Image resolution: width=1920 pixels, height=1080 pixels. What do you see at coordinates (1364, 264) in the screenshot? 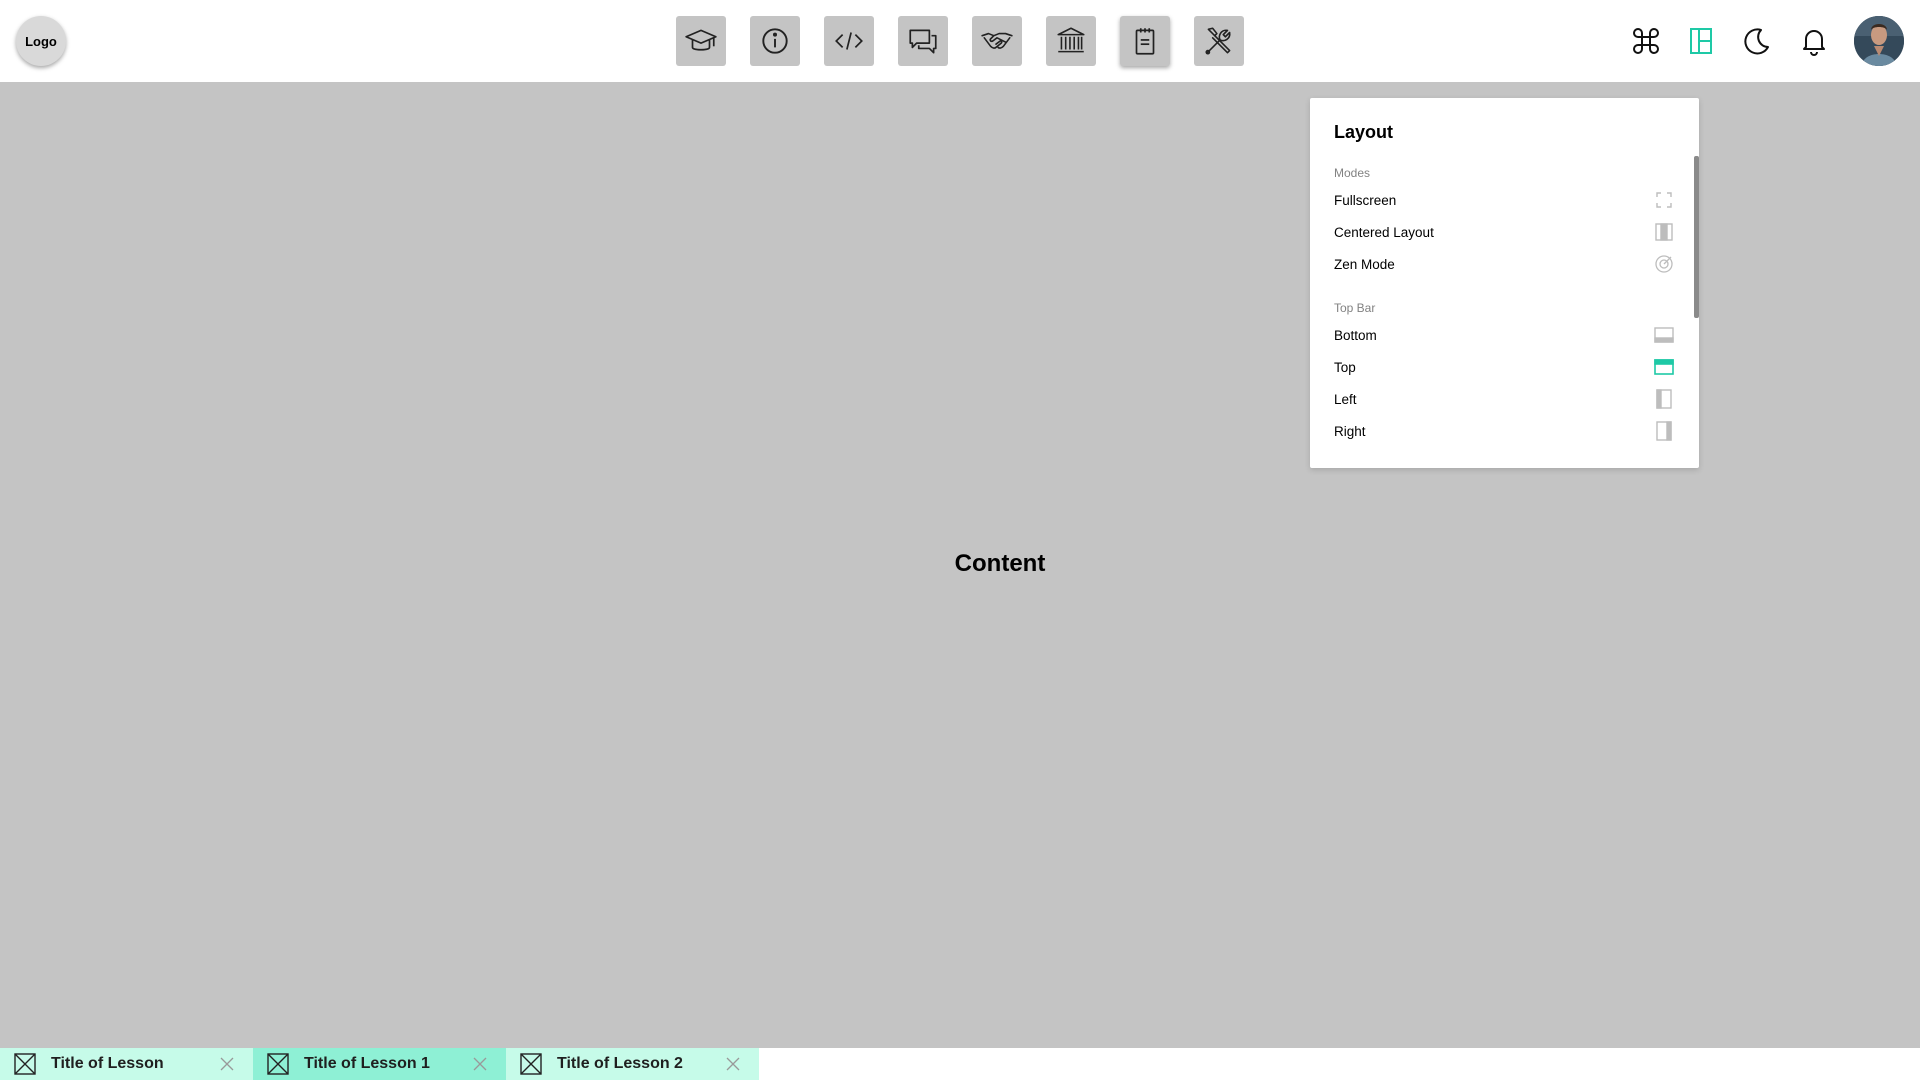
I see `option-label: Zen Mode` at bounding box center [1364, 264].